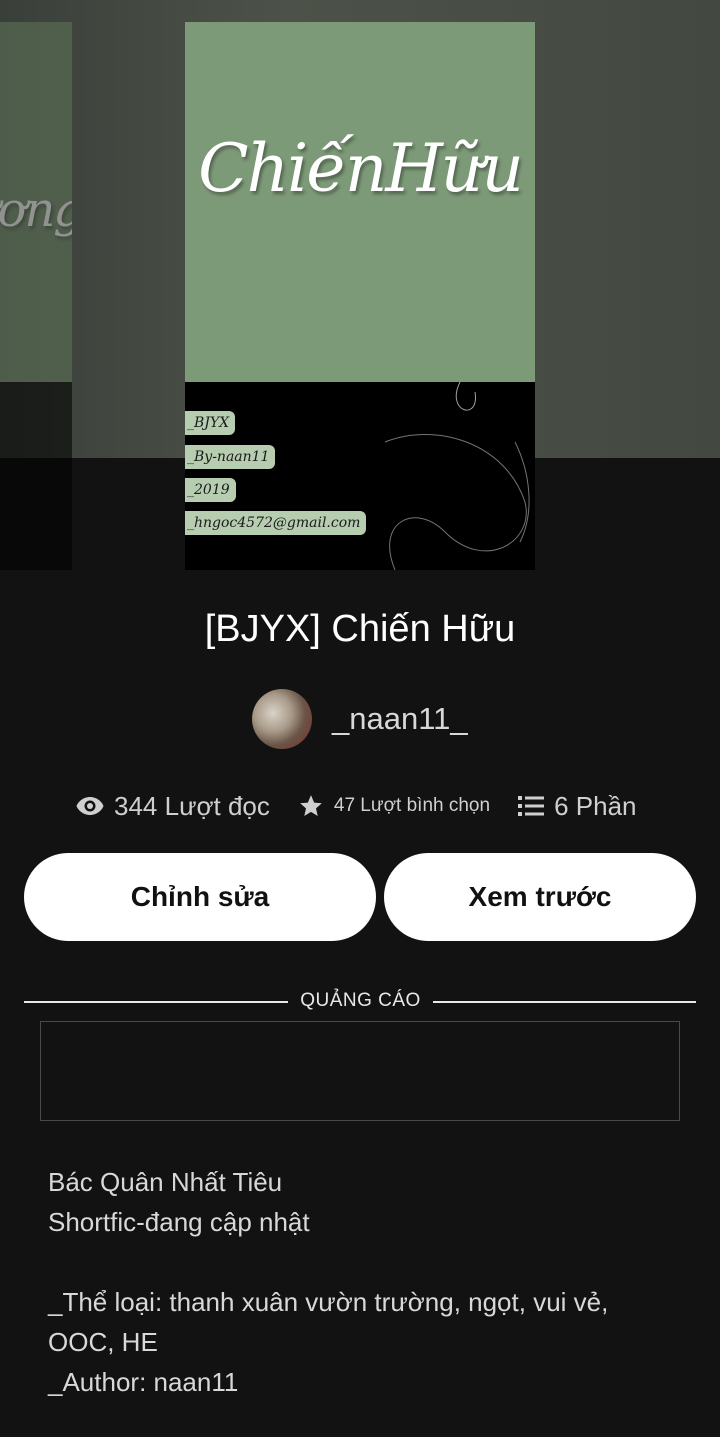 The width and height of the screenshot is (720, 1437). I want to click on ad-divider-right, so click(564, 1002).